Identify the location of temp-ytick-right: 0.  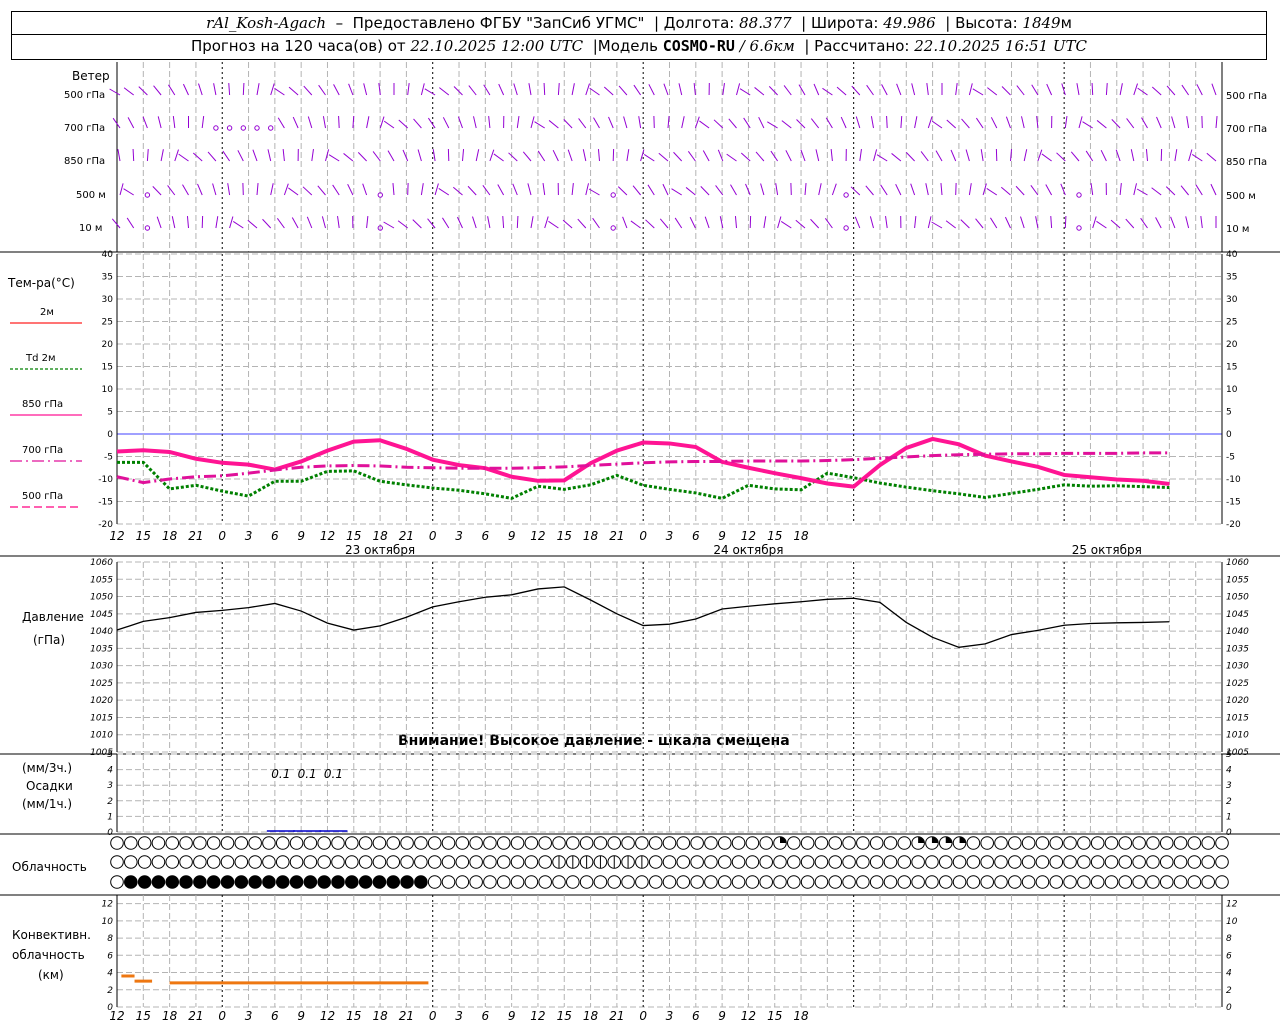
(1229, 435).